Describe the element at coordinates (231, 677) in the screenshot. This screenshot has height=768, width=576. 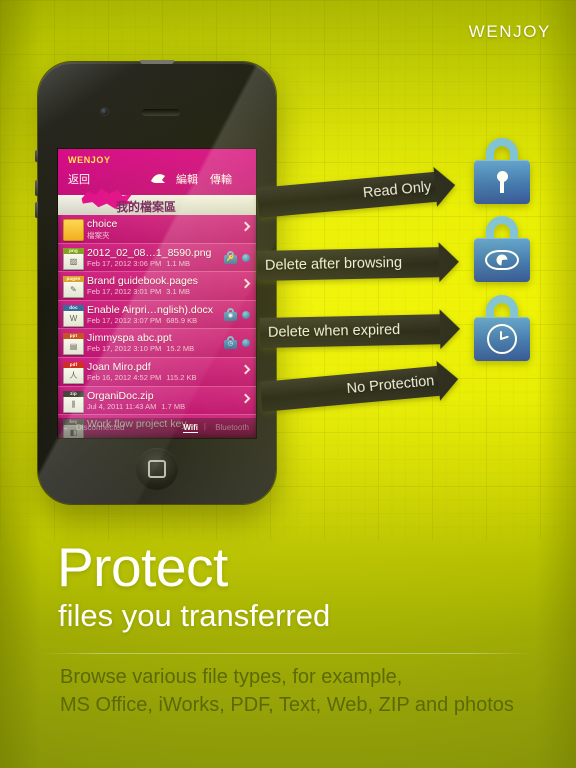
I see `body-line-1: Browse various file types, for example,` at that location.